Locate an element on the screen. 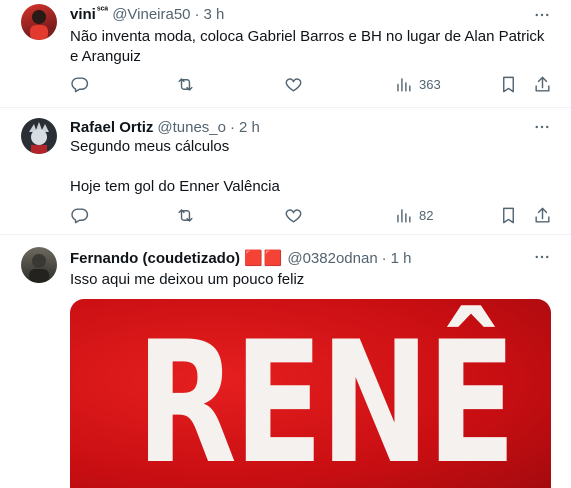 The height and width of the screenshot is (488, 571). tweet-header: vini ˢᶜᵃ @Vineira50 · 3 h is located at coordinates (147, 14).